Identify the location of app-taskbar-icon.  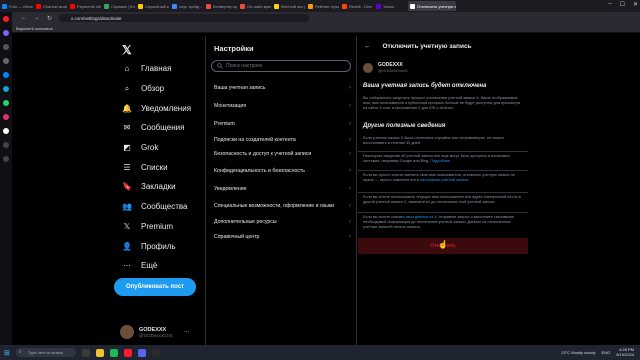
(155, 352).